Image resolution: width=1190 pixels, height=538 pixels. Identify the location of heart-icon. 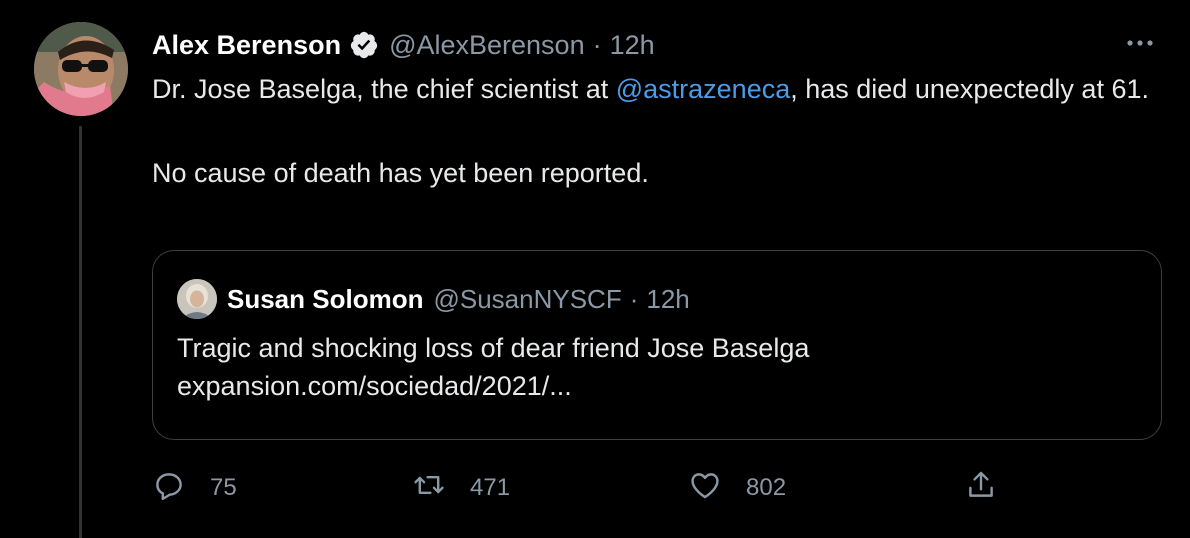
(705, 488).